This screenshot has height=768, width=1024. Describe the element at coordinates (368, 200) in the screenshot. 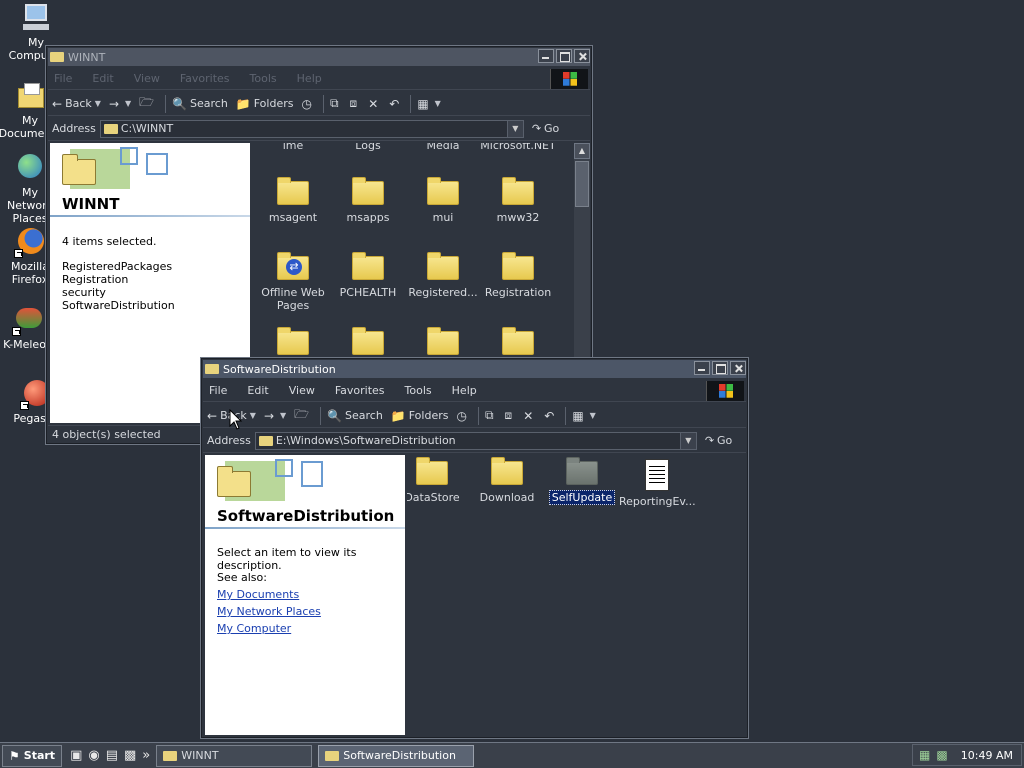

I see `folder-item: msapps` at that location.